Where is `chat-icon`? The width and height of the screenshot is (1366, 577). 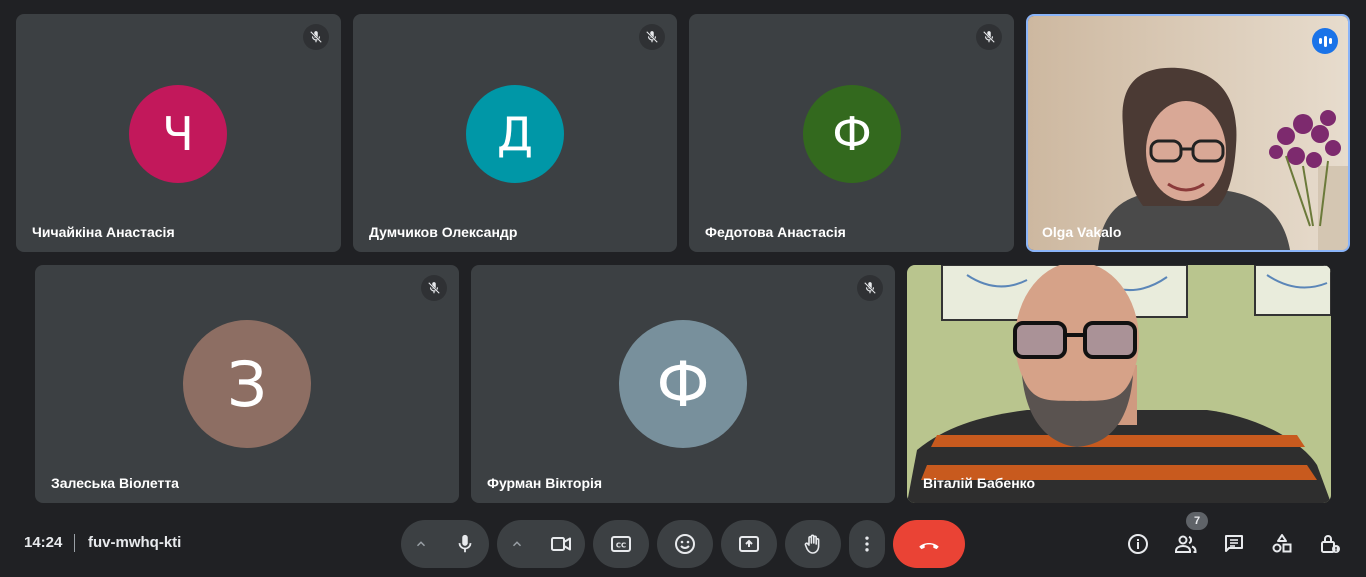
chat-icon is located at coordinates (1234, 543).